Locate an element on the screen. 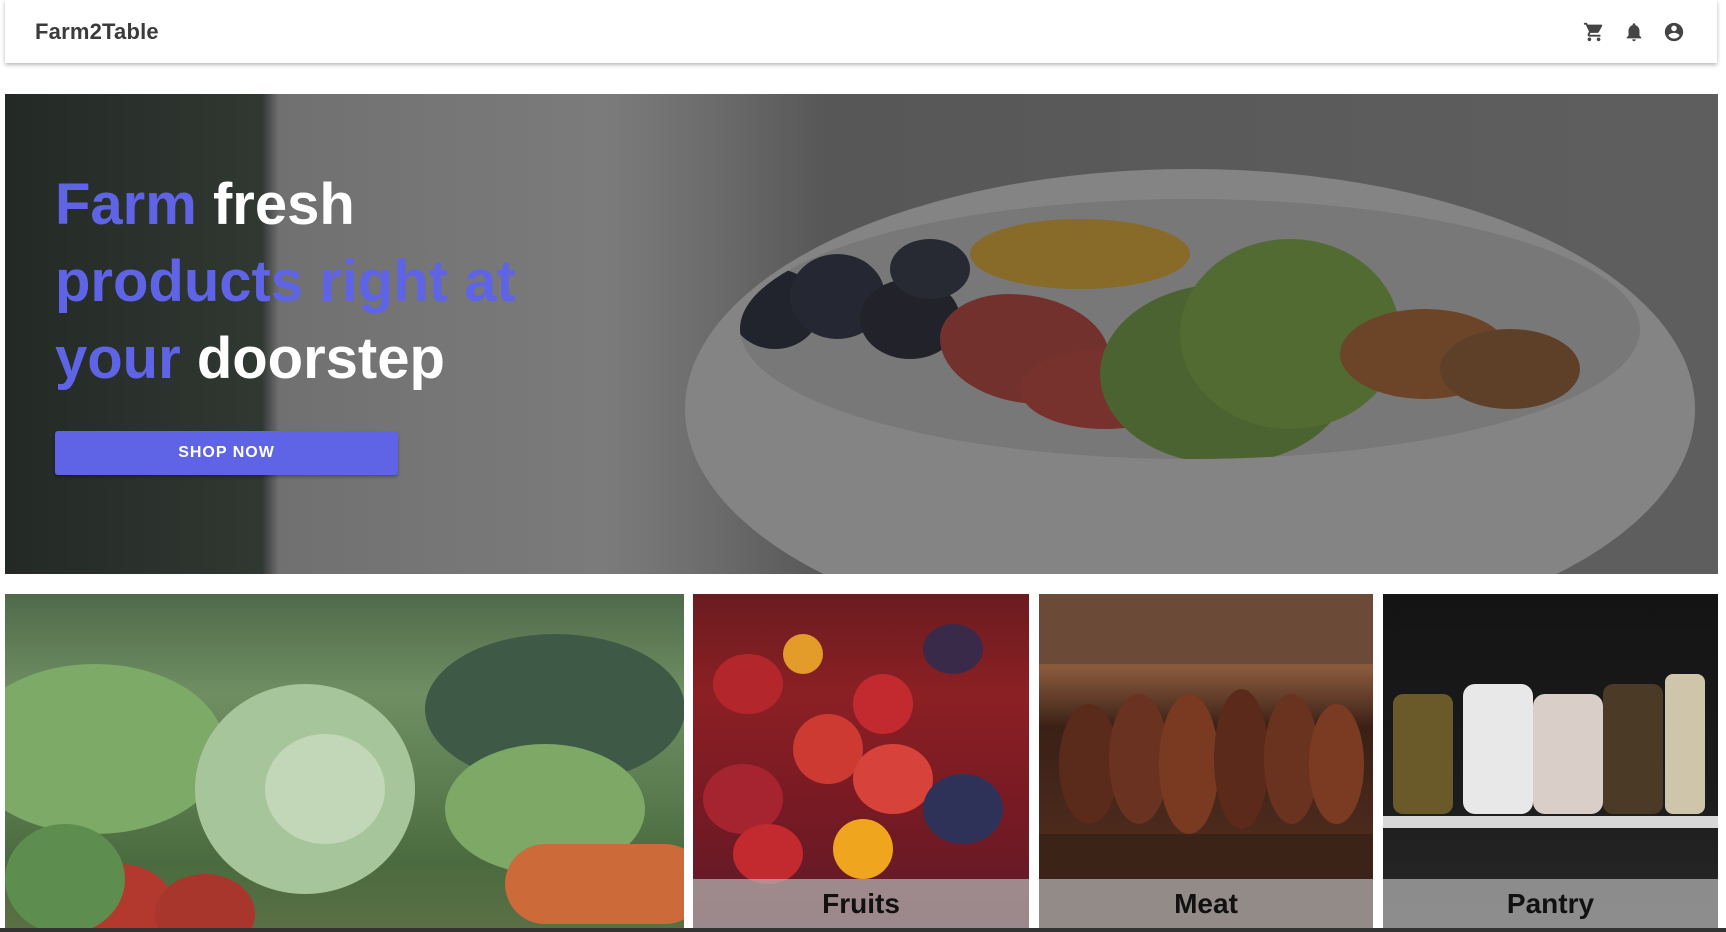 The height and width of the screenshot is (932, 1726). category-tile-fruits: Fruits is located at coordinates (861, 761).